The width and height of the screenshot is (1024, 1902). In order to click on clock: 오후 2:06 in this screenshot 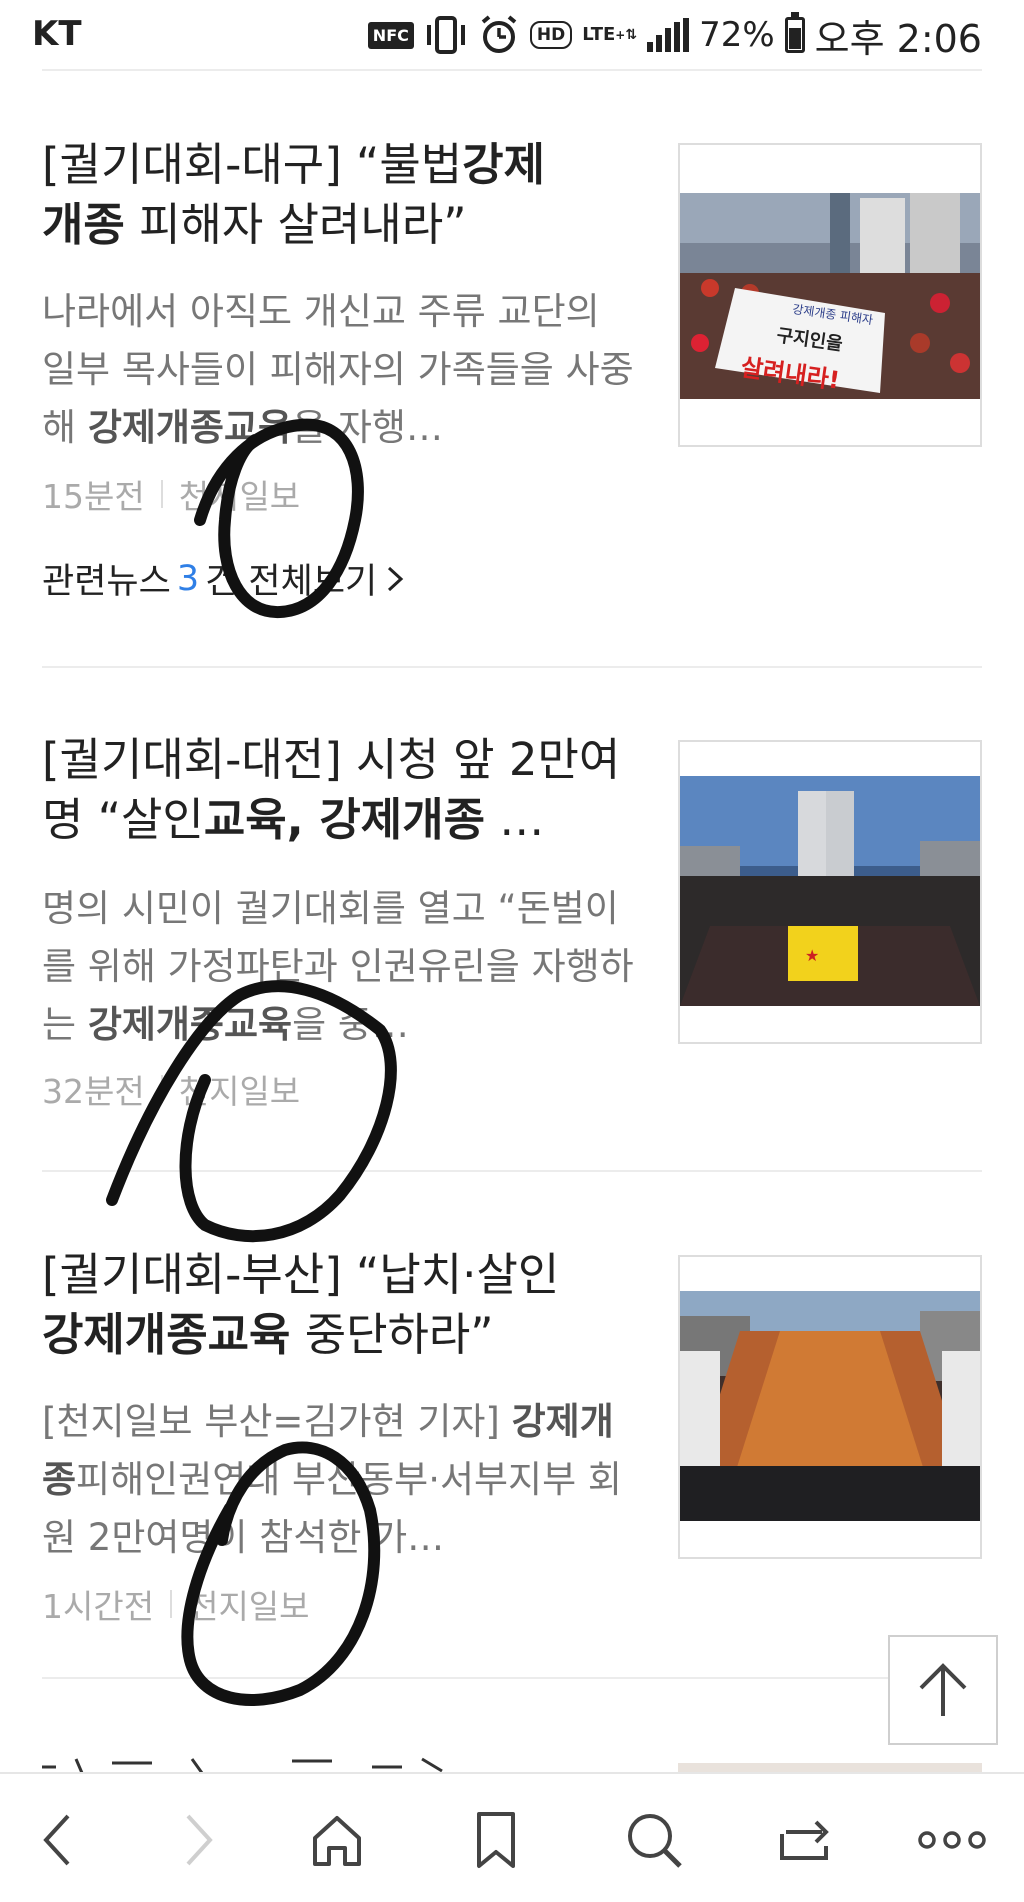, I will do `click(898, 38)`.